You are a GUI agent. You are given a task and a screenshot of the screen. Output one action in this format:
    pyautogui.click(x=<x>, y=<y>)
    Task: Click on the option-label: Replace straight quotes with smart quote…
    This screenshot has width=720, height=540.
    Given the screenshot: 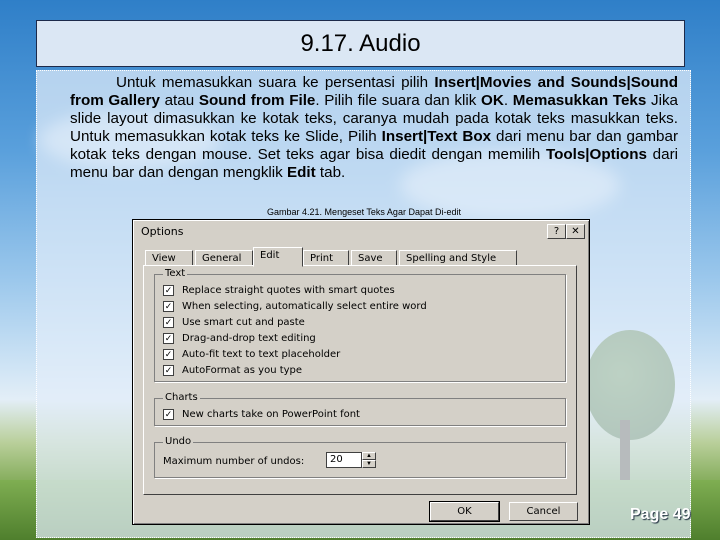 What is the action you would take?
    pyautogui.click(x=288, y=290)
    